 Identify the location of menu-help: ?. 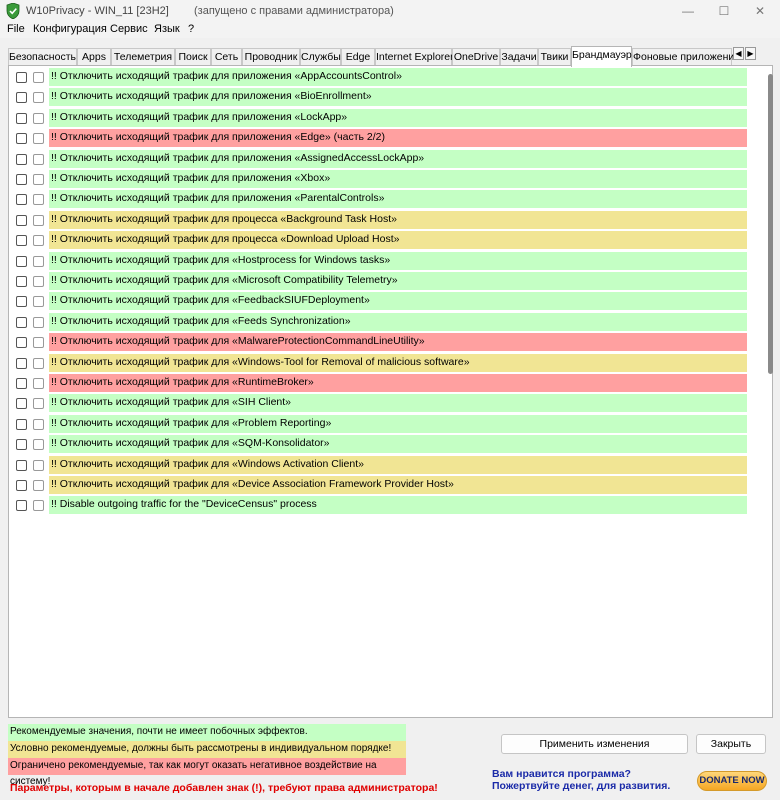
(191, 29).